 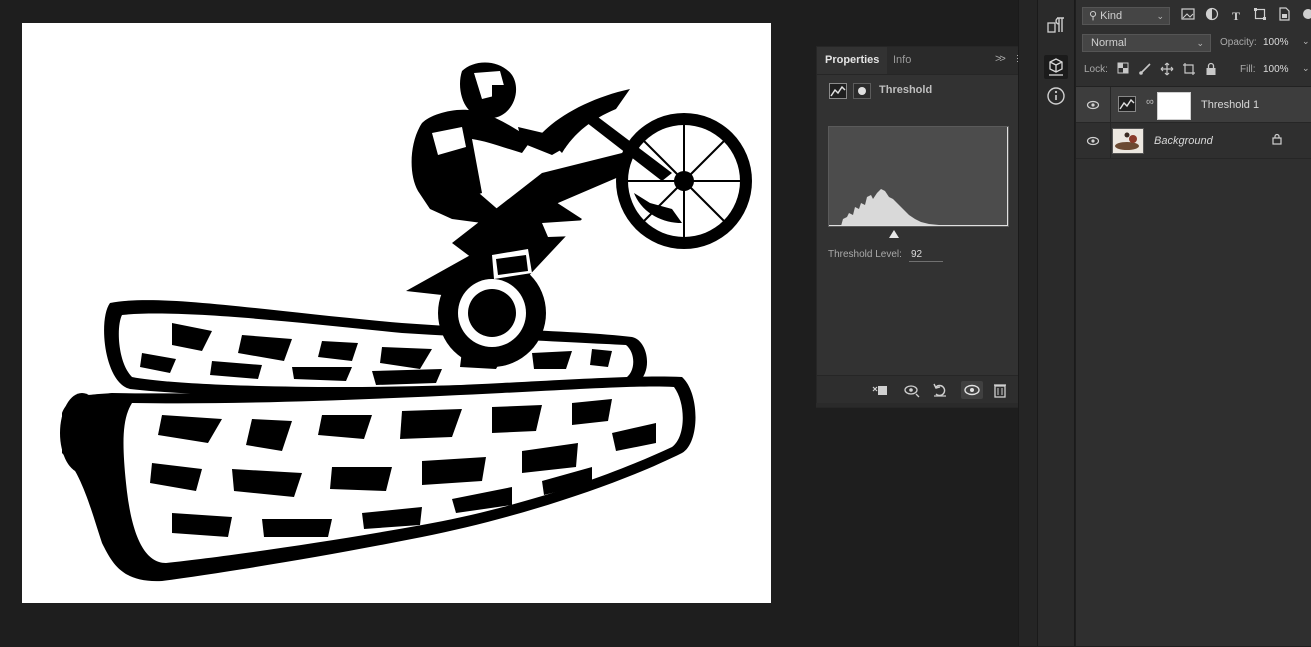 I want to click on properties-header: Threshold, so click(x=926, y=92).